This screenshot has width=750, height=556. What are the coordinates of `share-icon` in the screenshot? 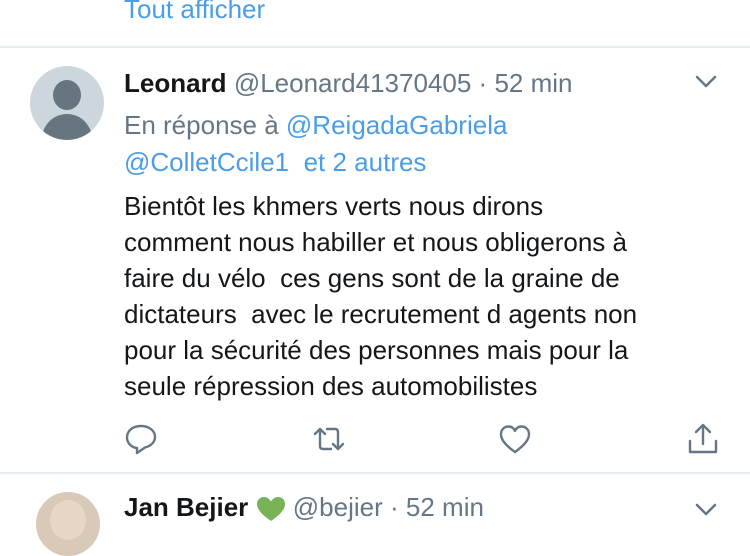 It's located at (703, 438).